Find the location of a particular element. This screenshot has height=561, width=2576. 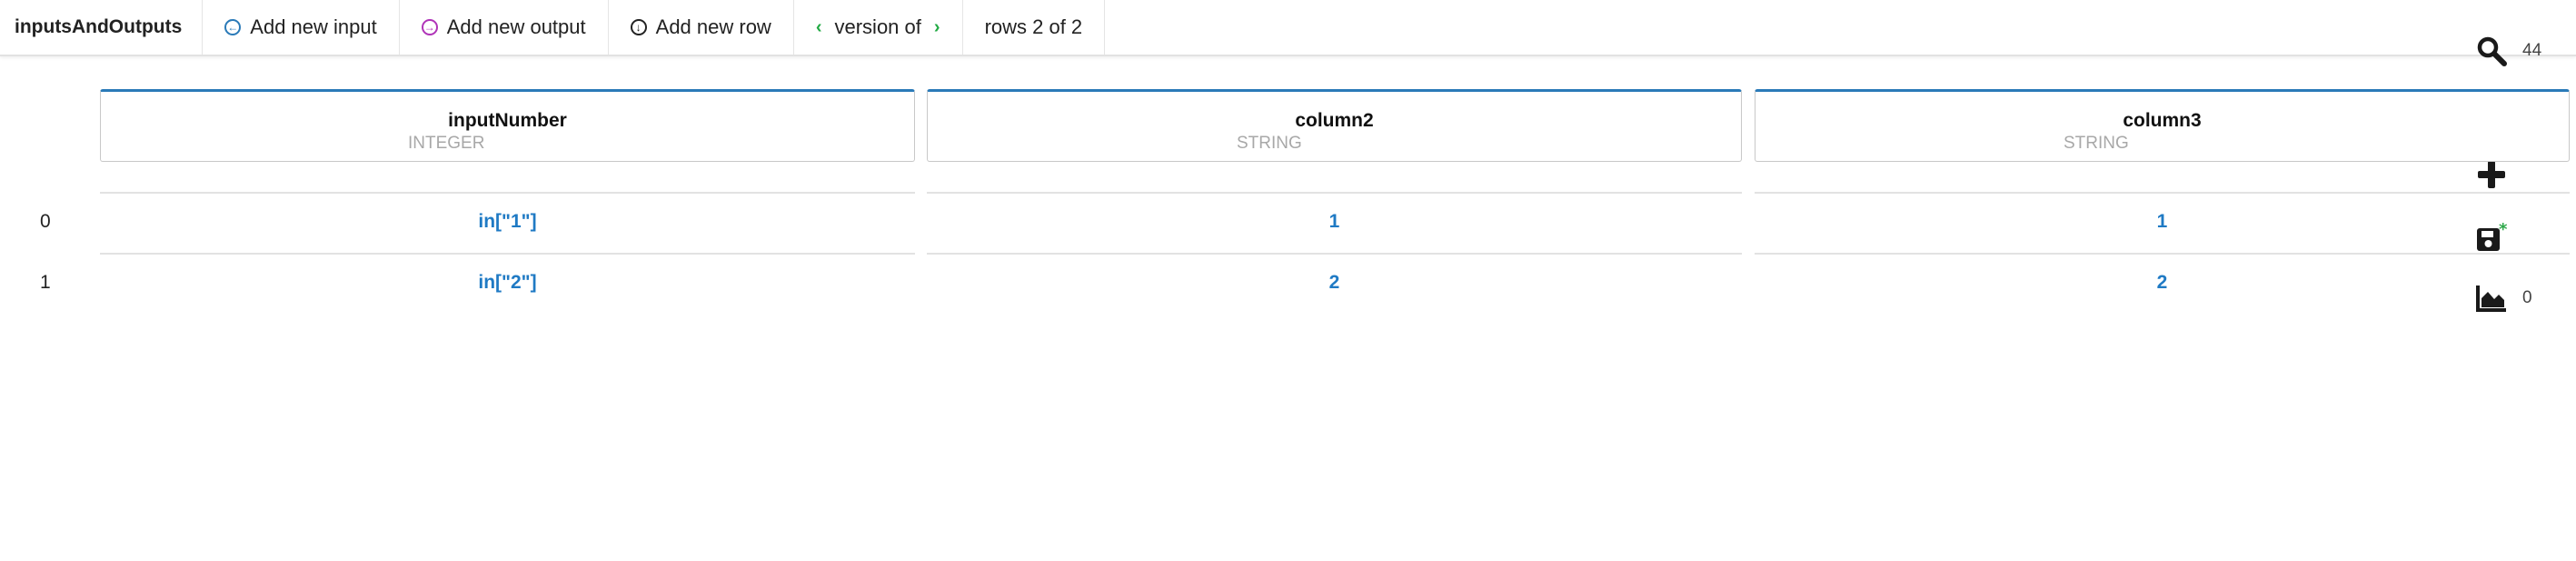

rows-indicator: rows 2 of 2 is located at coordinates (1035, 27).